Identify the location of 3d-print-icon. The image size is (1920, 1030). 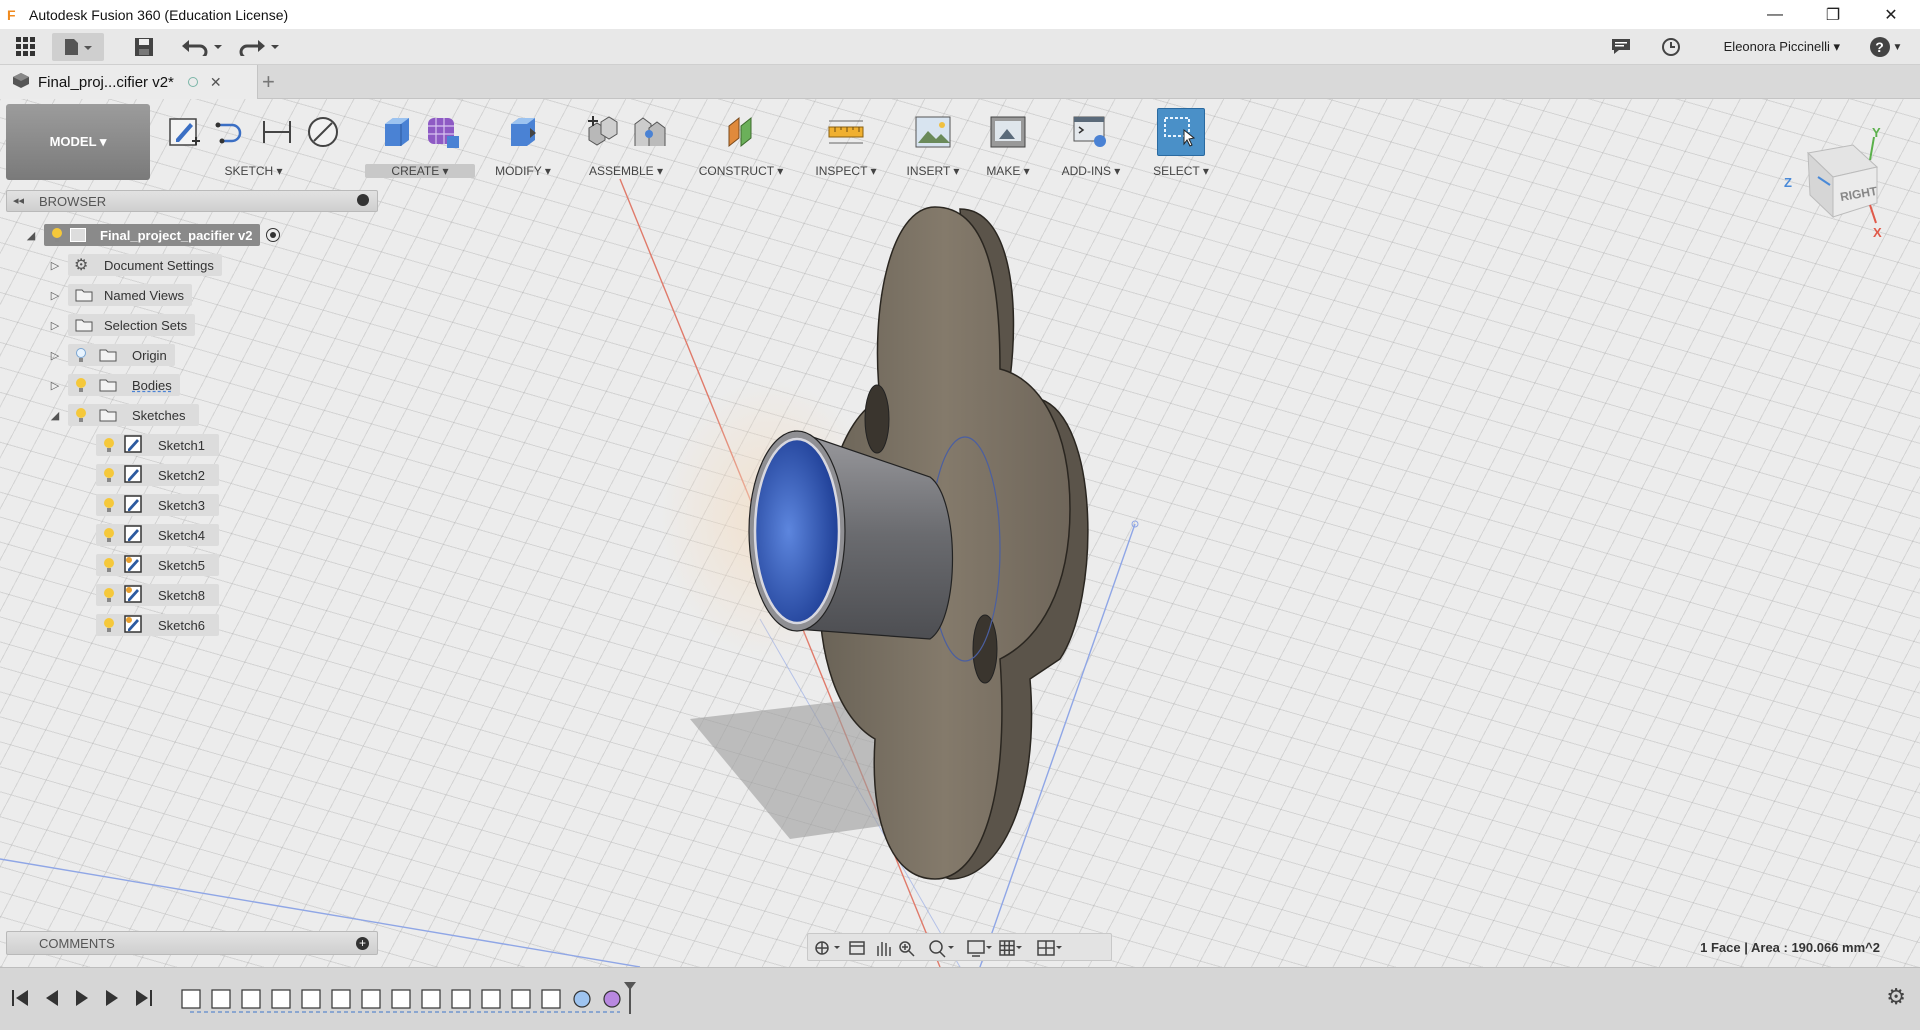
(1008, 132).